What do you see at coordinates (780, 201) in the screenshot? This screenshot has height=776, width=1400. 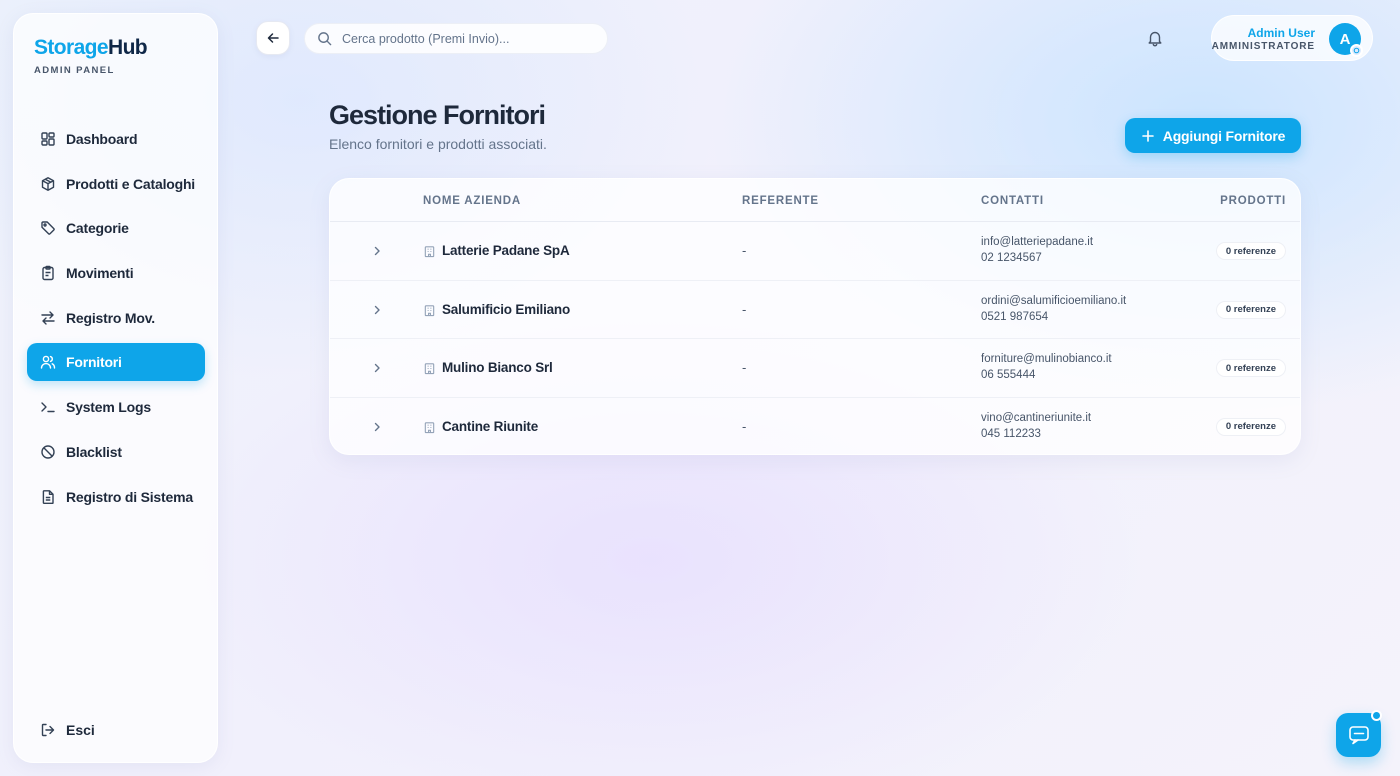 I see `column-header-referent: REFERENTE` at bounding box center [780, 201].